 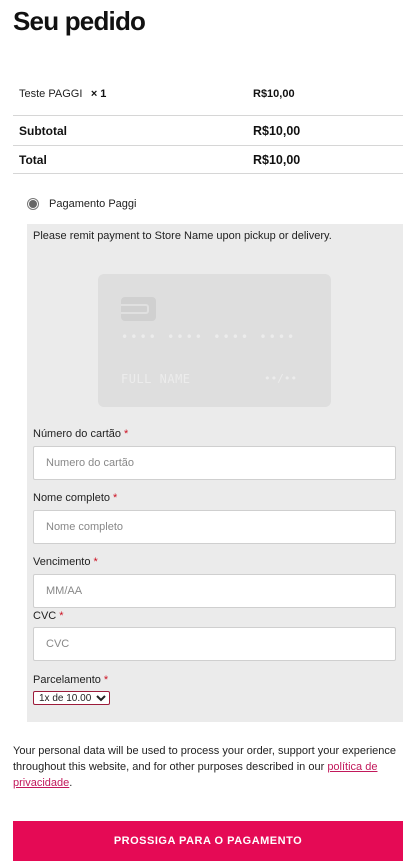 What do you see at coordinates (277, 130) in the screenshot?
I see `subtotal-value: R$10,00` at bounding box center [277, 130].